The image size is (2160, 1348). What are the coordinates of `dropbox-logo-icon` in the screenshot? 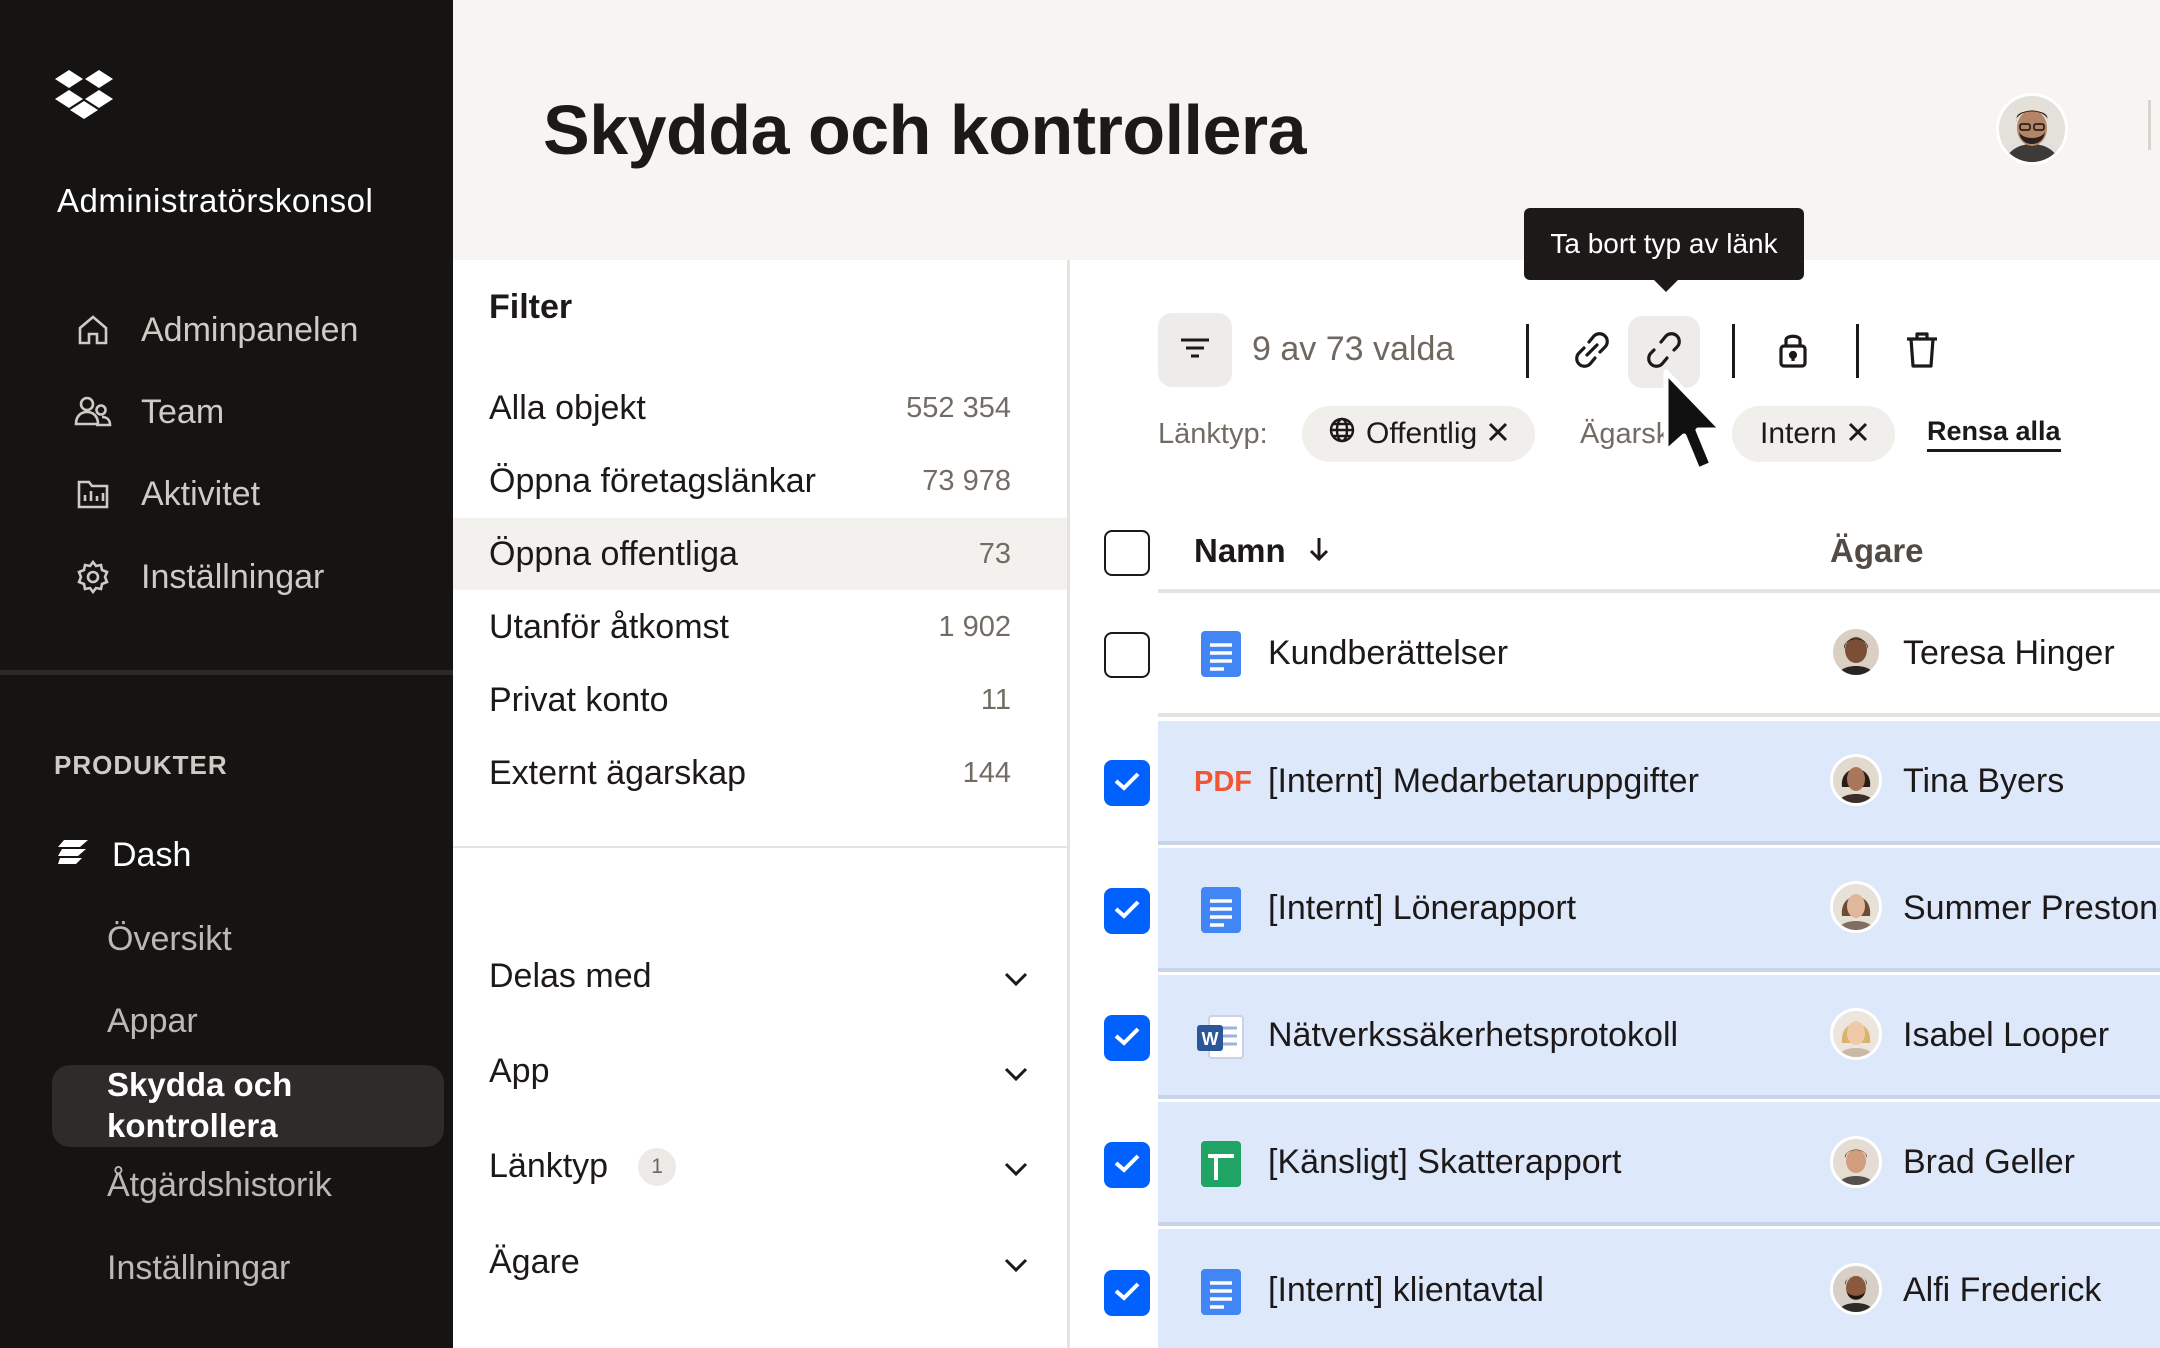 It's located at (84, 95).